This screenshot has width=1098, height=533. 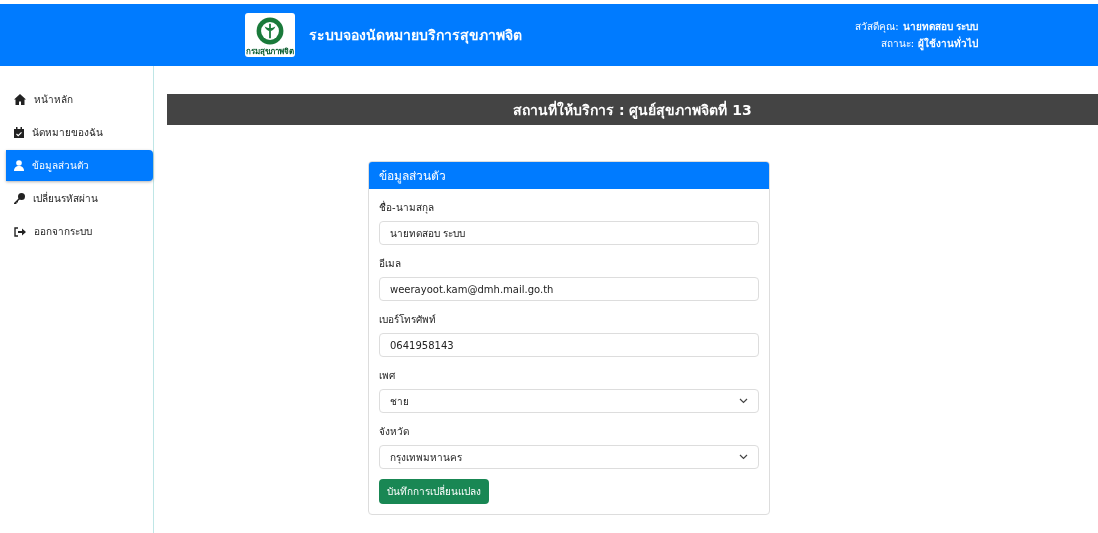 What do you see at coordinates (569, 345) in the screenshot?
I see `input-field: 0641958143` at bounding box center [569, 345].